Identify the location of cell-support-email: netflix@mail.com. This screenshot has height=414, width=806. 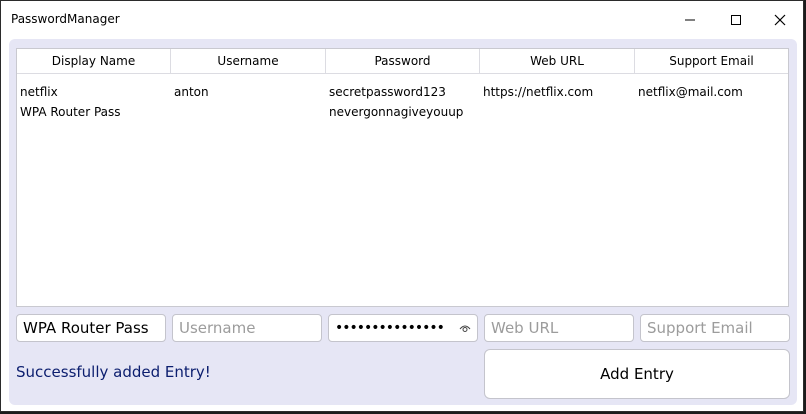
(690, 92).